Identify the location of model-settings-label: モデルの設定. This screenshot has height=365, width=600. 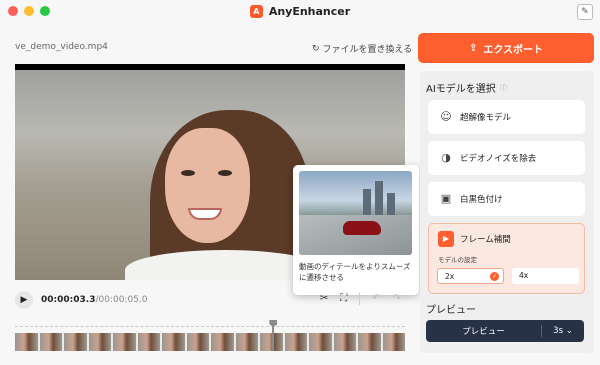
(457, 260).